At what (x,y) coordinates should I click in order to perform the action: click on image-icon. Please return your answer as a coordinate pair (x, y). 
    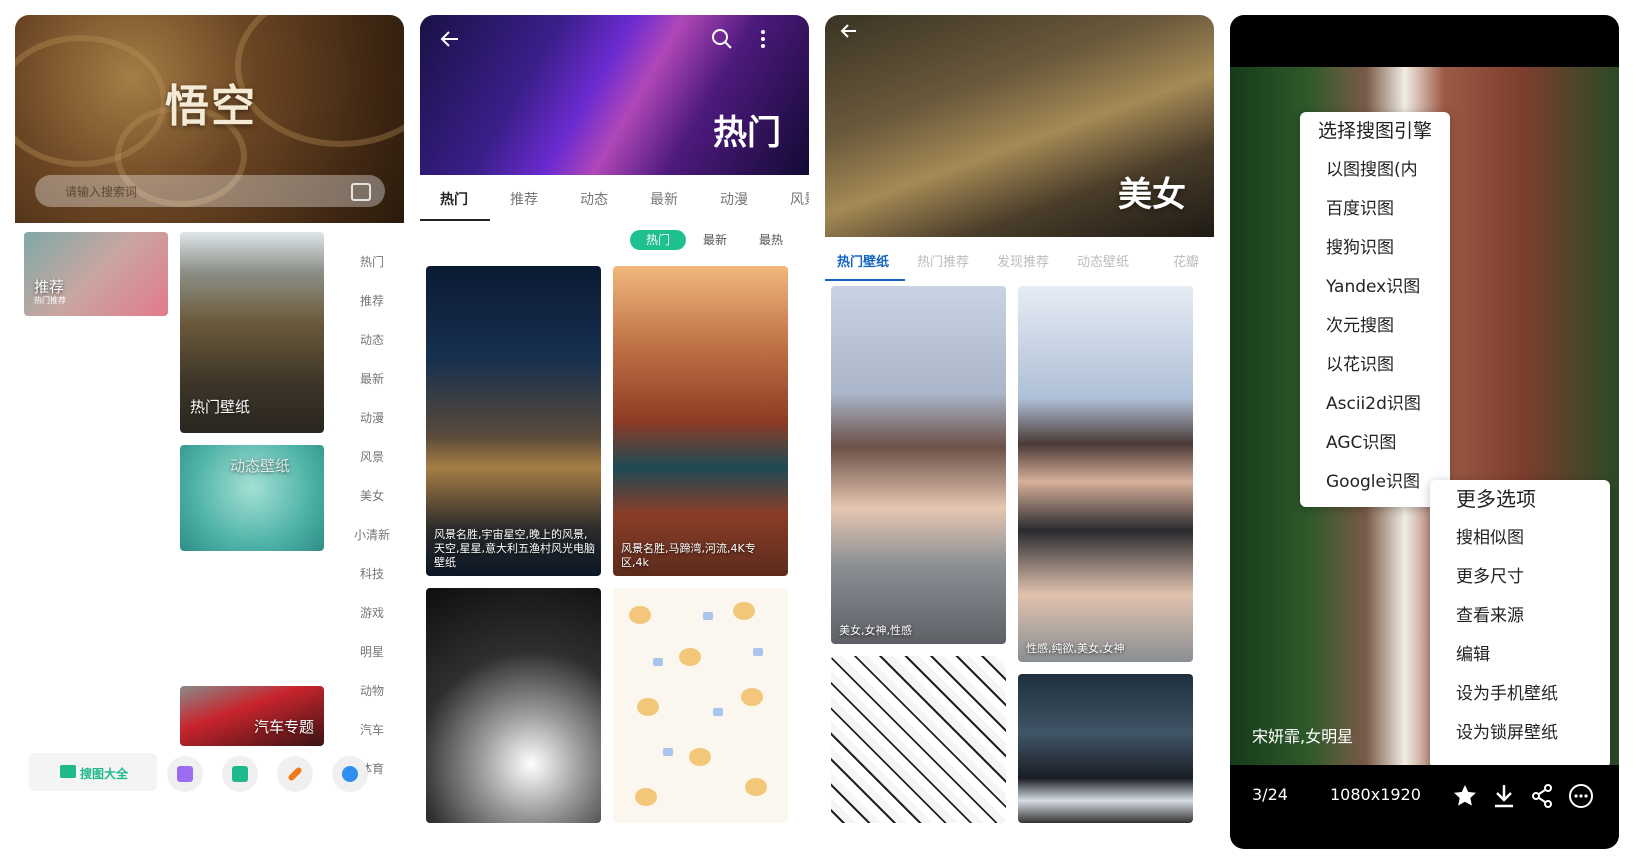
    Looking at the image, I should click on (68, 771).